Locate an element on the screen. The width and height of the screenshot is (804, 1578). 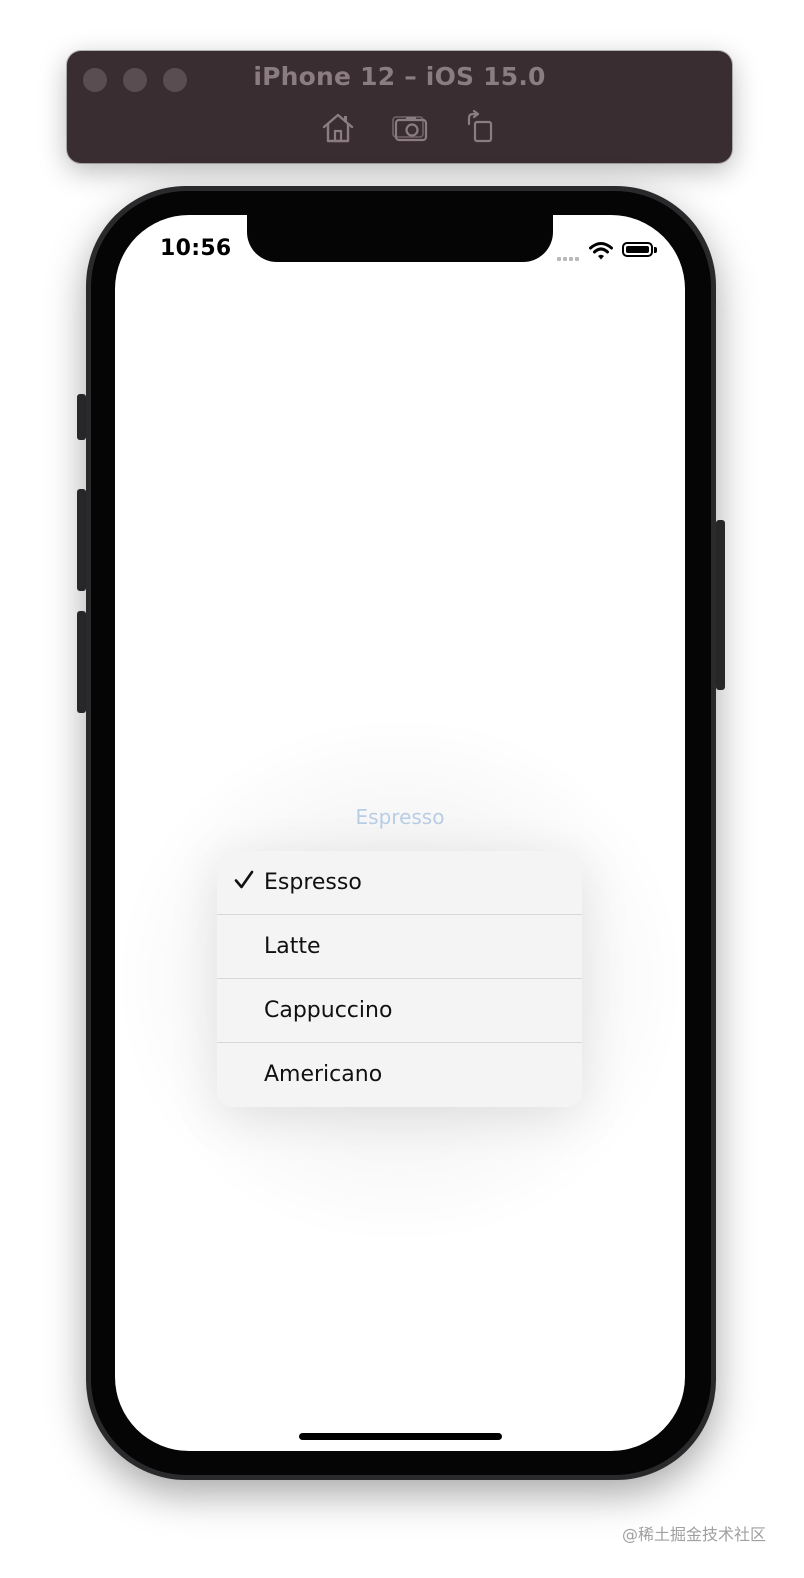
battery-icon is located at coordinates (637, 249).